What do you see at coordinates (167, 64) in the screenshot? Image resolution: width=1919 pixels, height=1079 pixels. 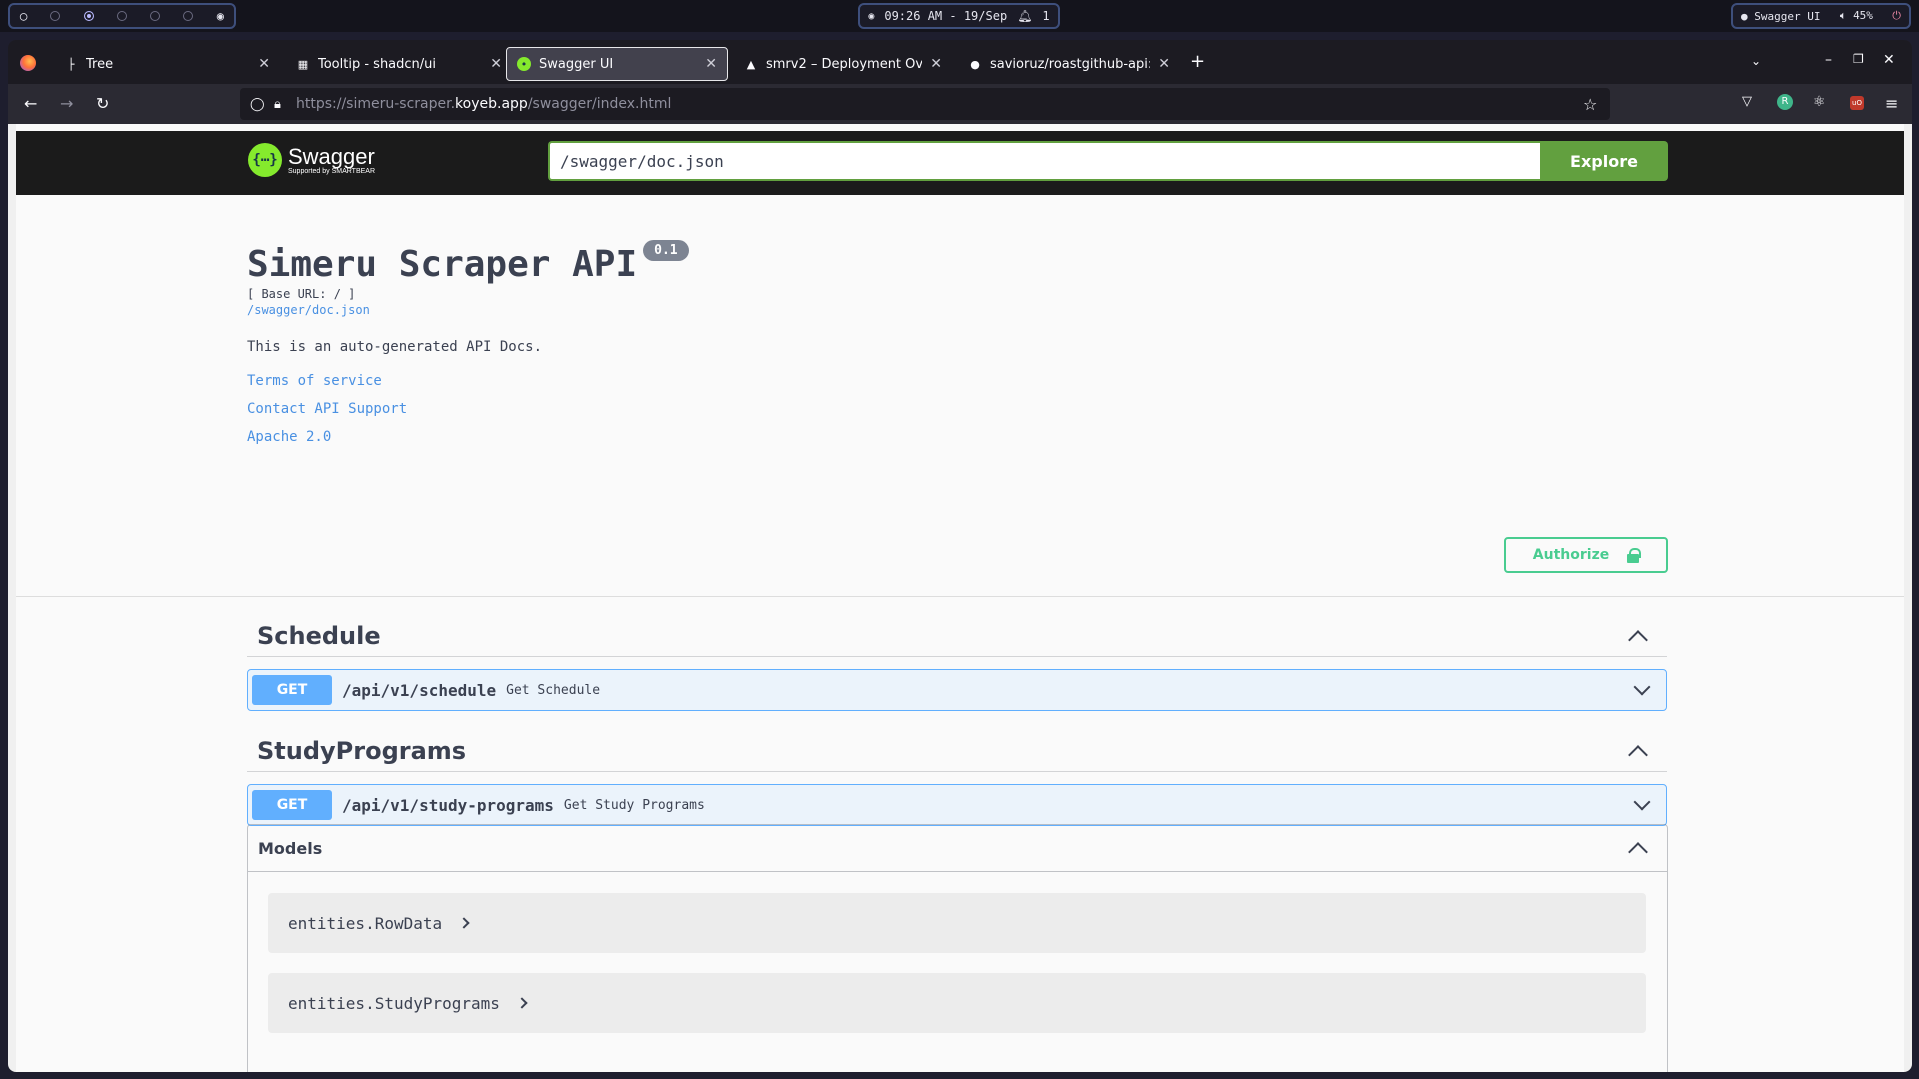 I see `tab-tree: ├ Tree ✕` at bounding box center [167, 64].